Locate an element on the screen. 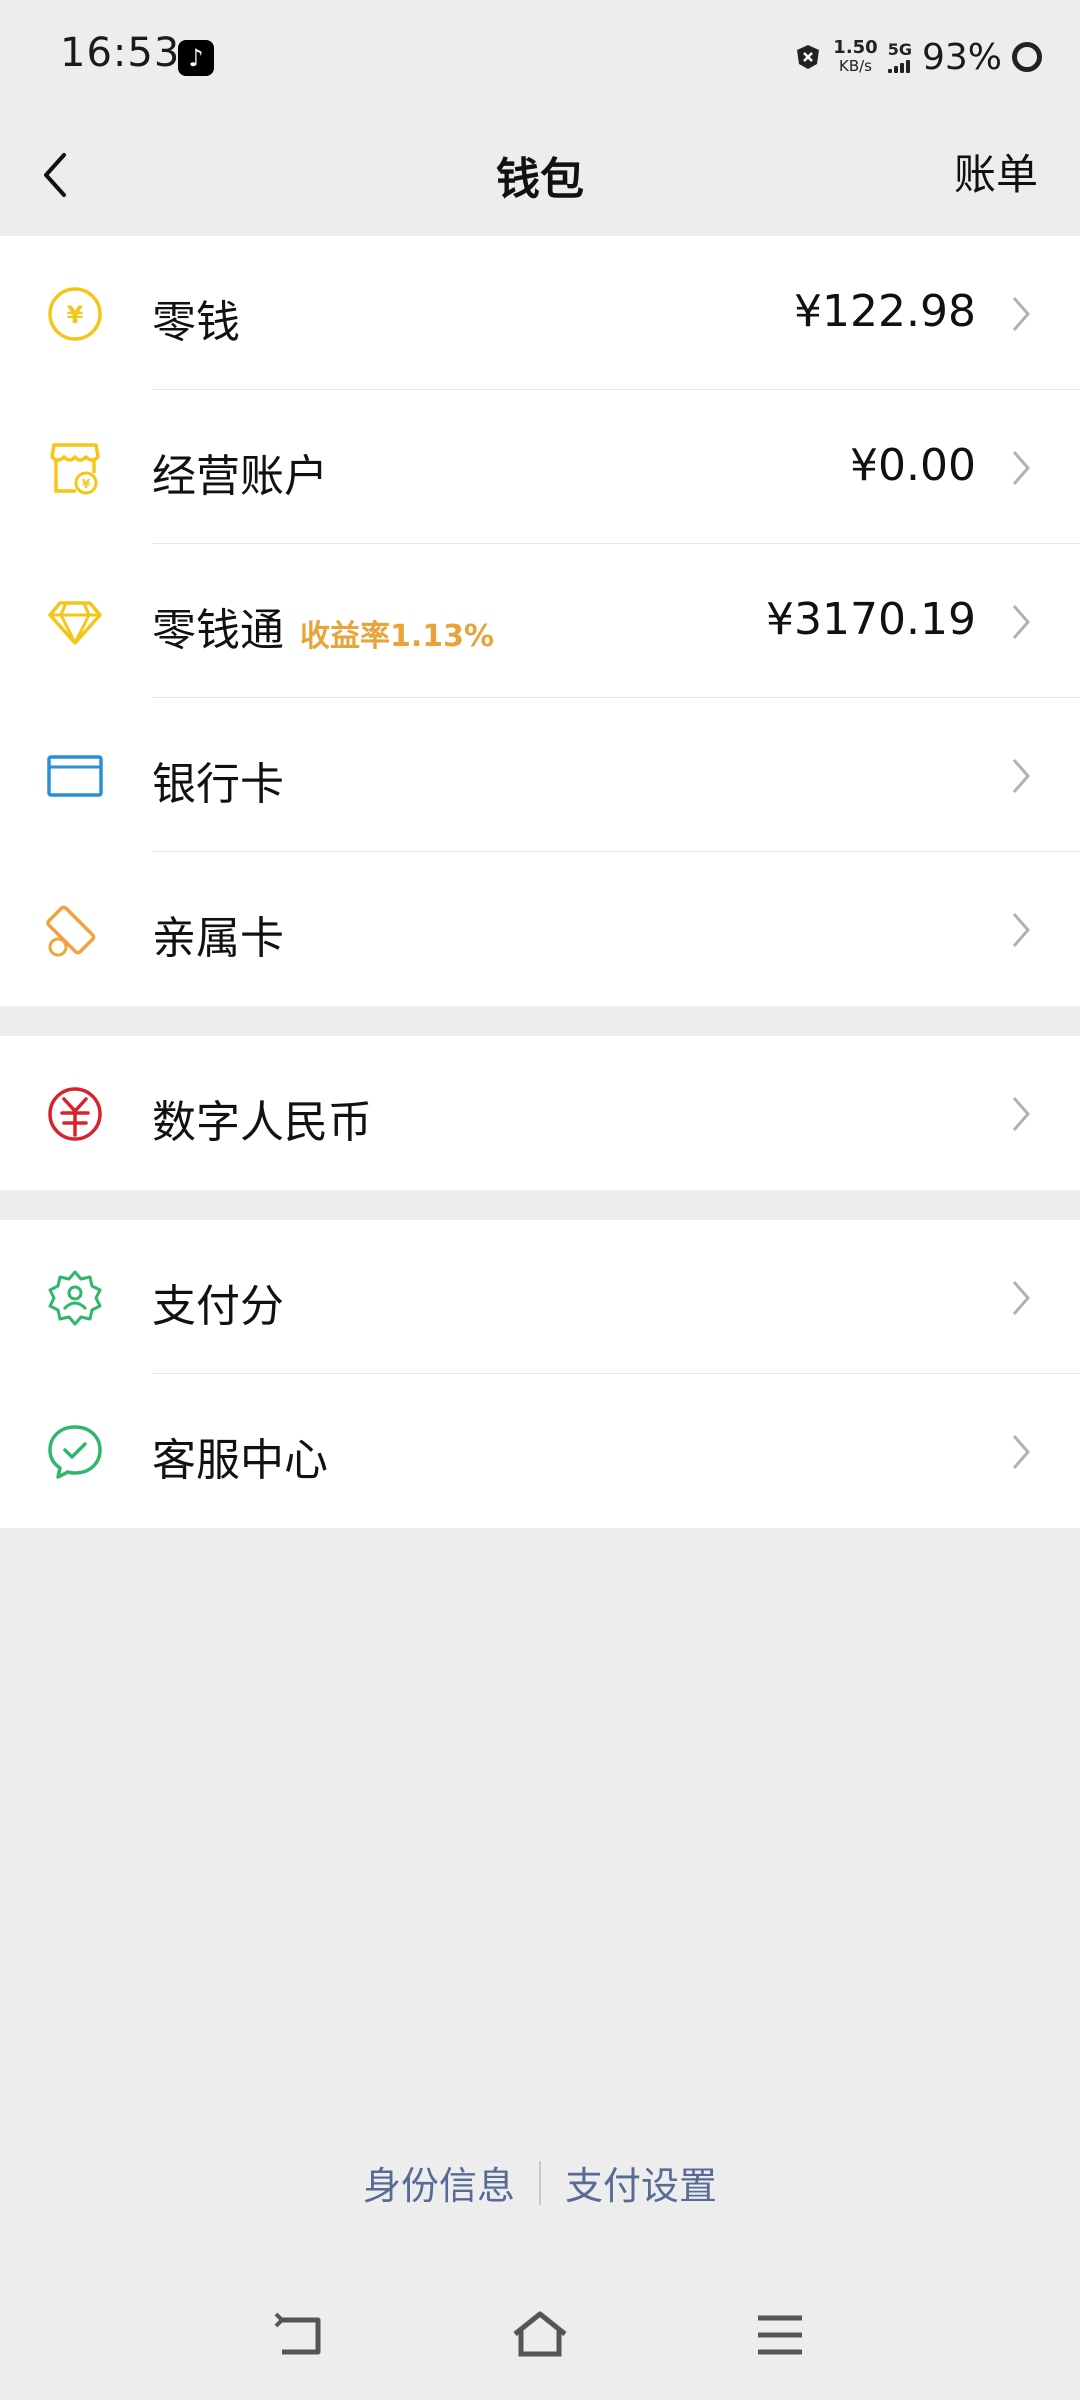  signal-type: 5G is located at coordinates (899, 49).